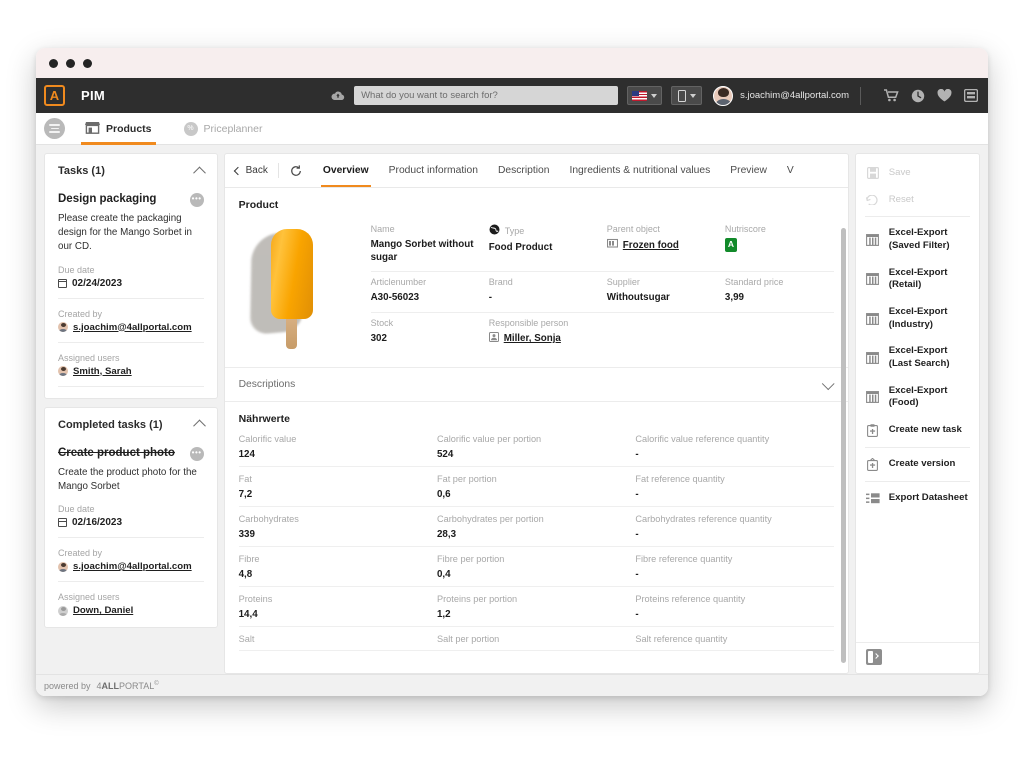 This screenshot has height=758, width=1024. I want to click on action-save: Save, so click(917, 173).